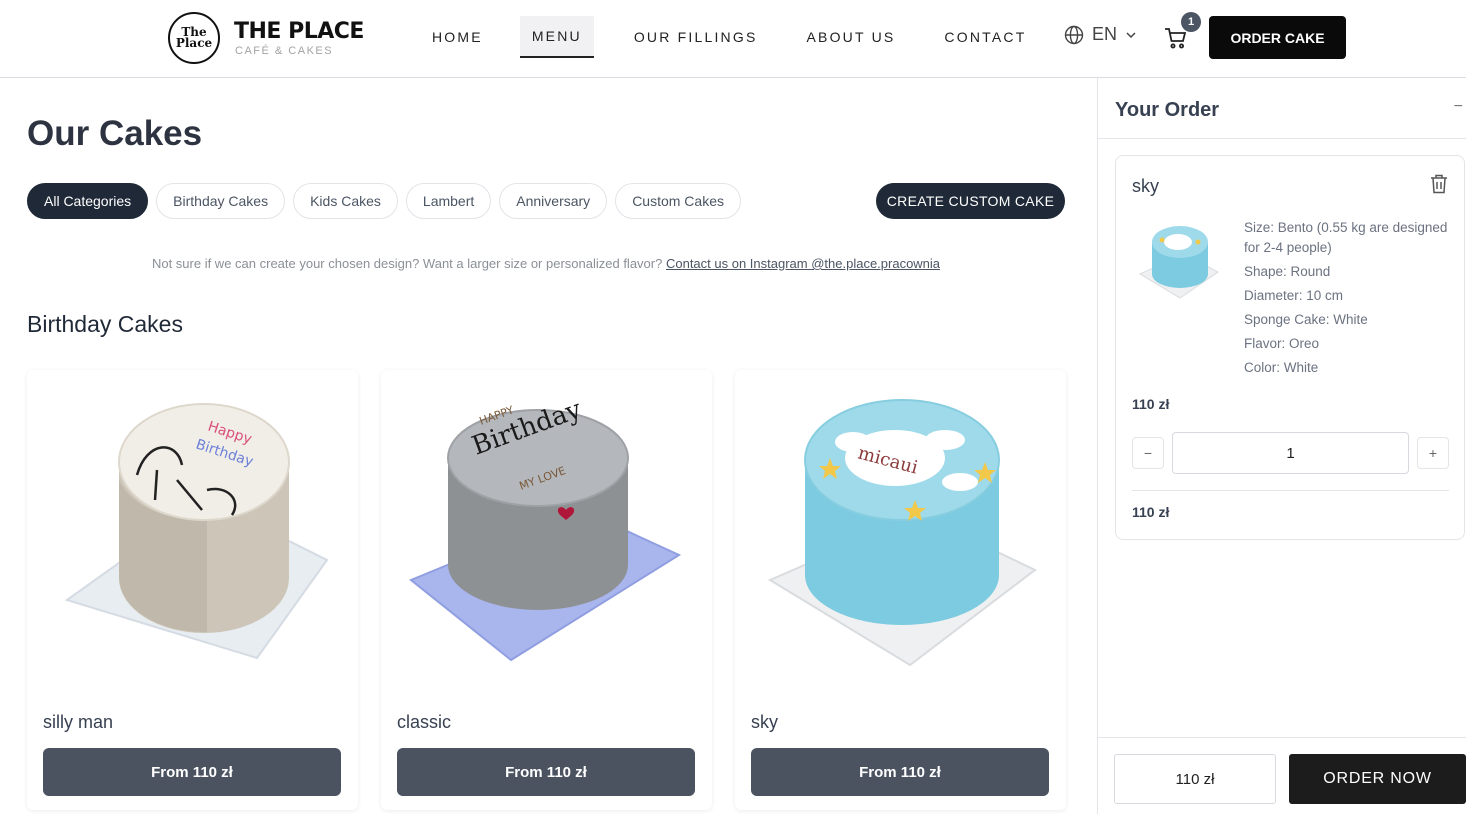  I want to click on nav-our-fillings: OUR FILLINGS, so click(696, 37).